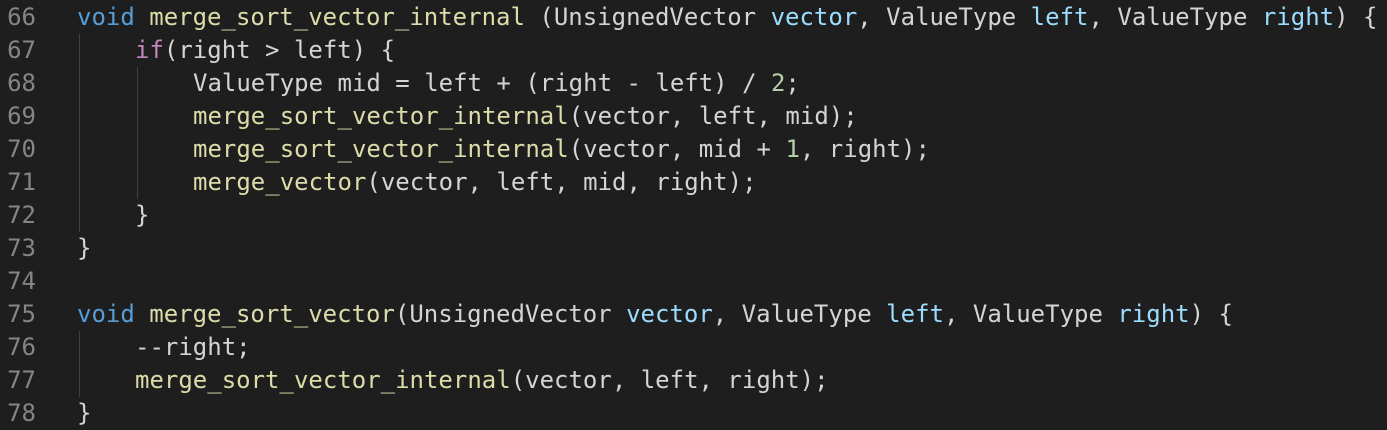 This screenshot has height=430, width=1387. I want to click on line-number: 66, so click(21, 17).